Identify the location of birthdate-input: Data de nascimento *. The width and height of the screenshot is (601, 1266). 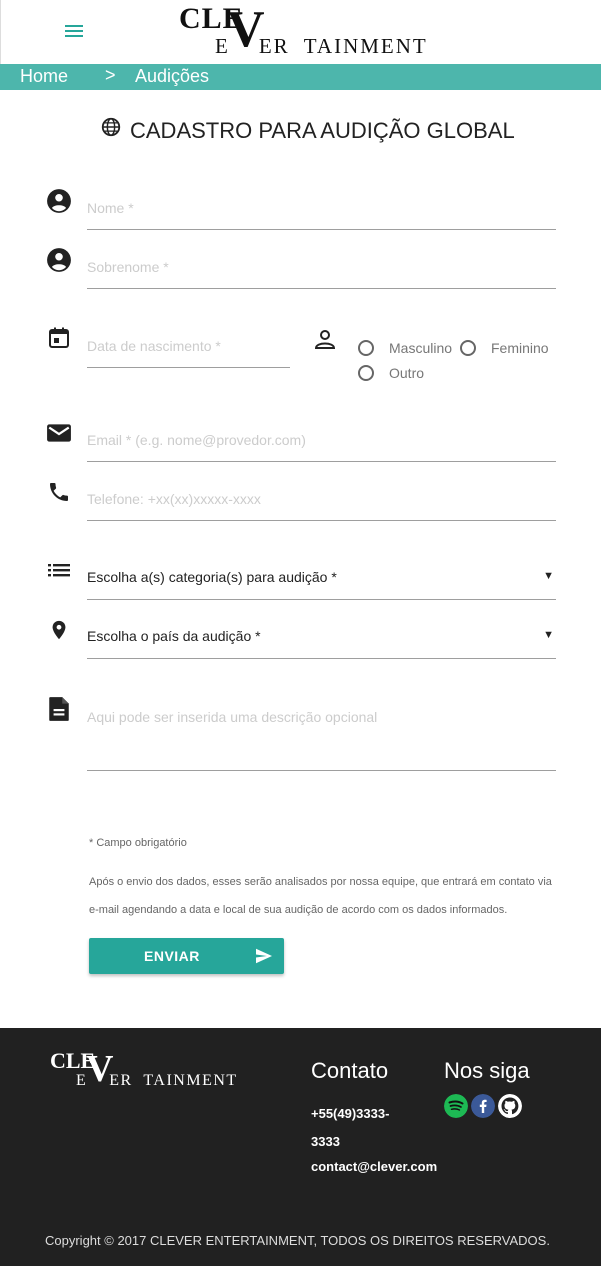
(188, 350).